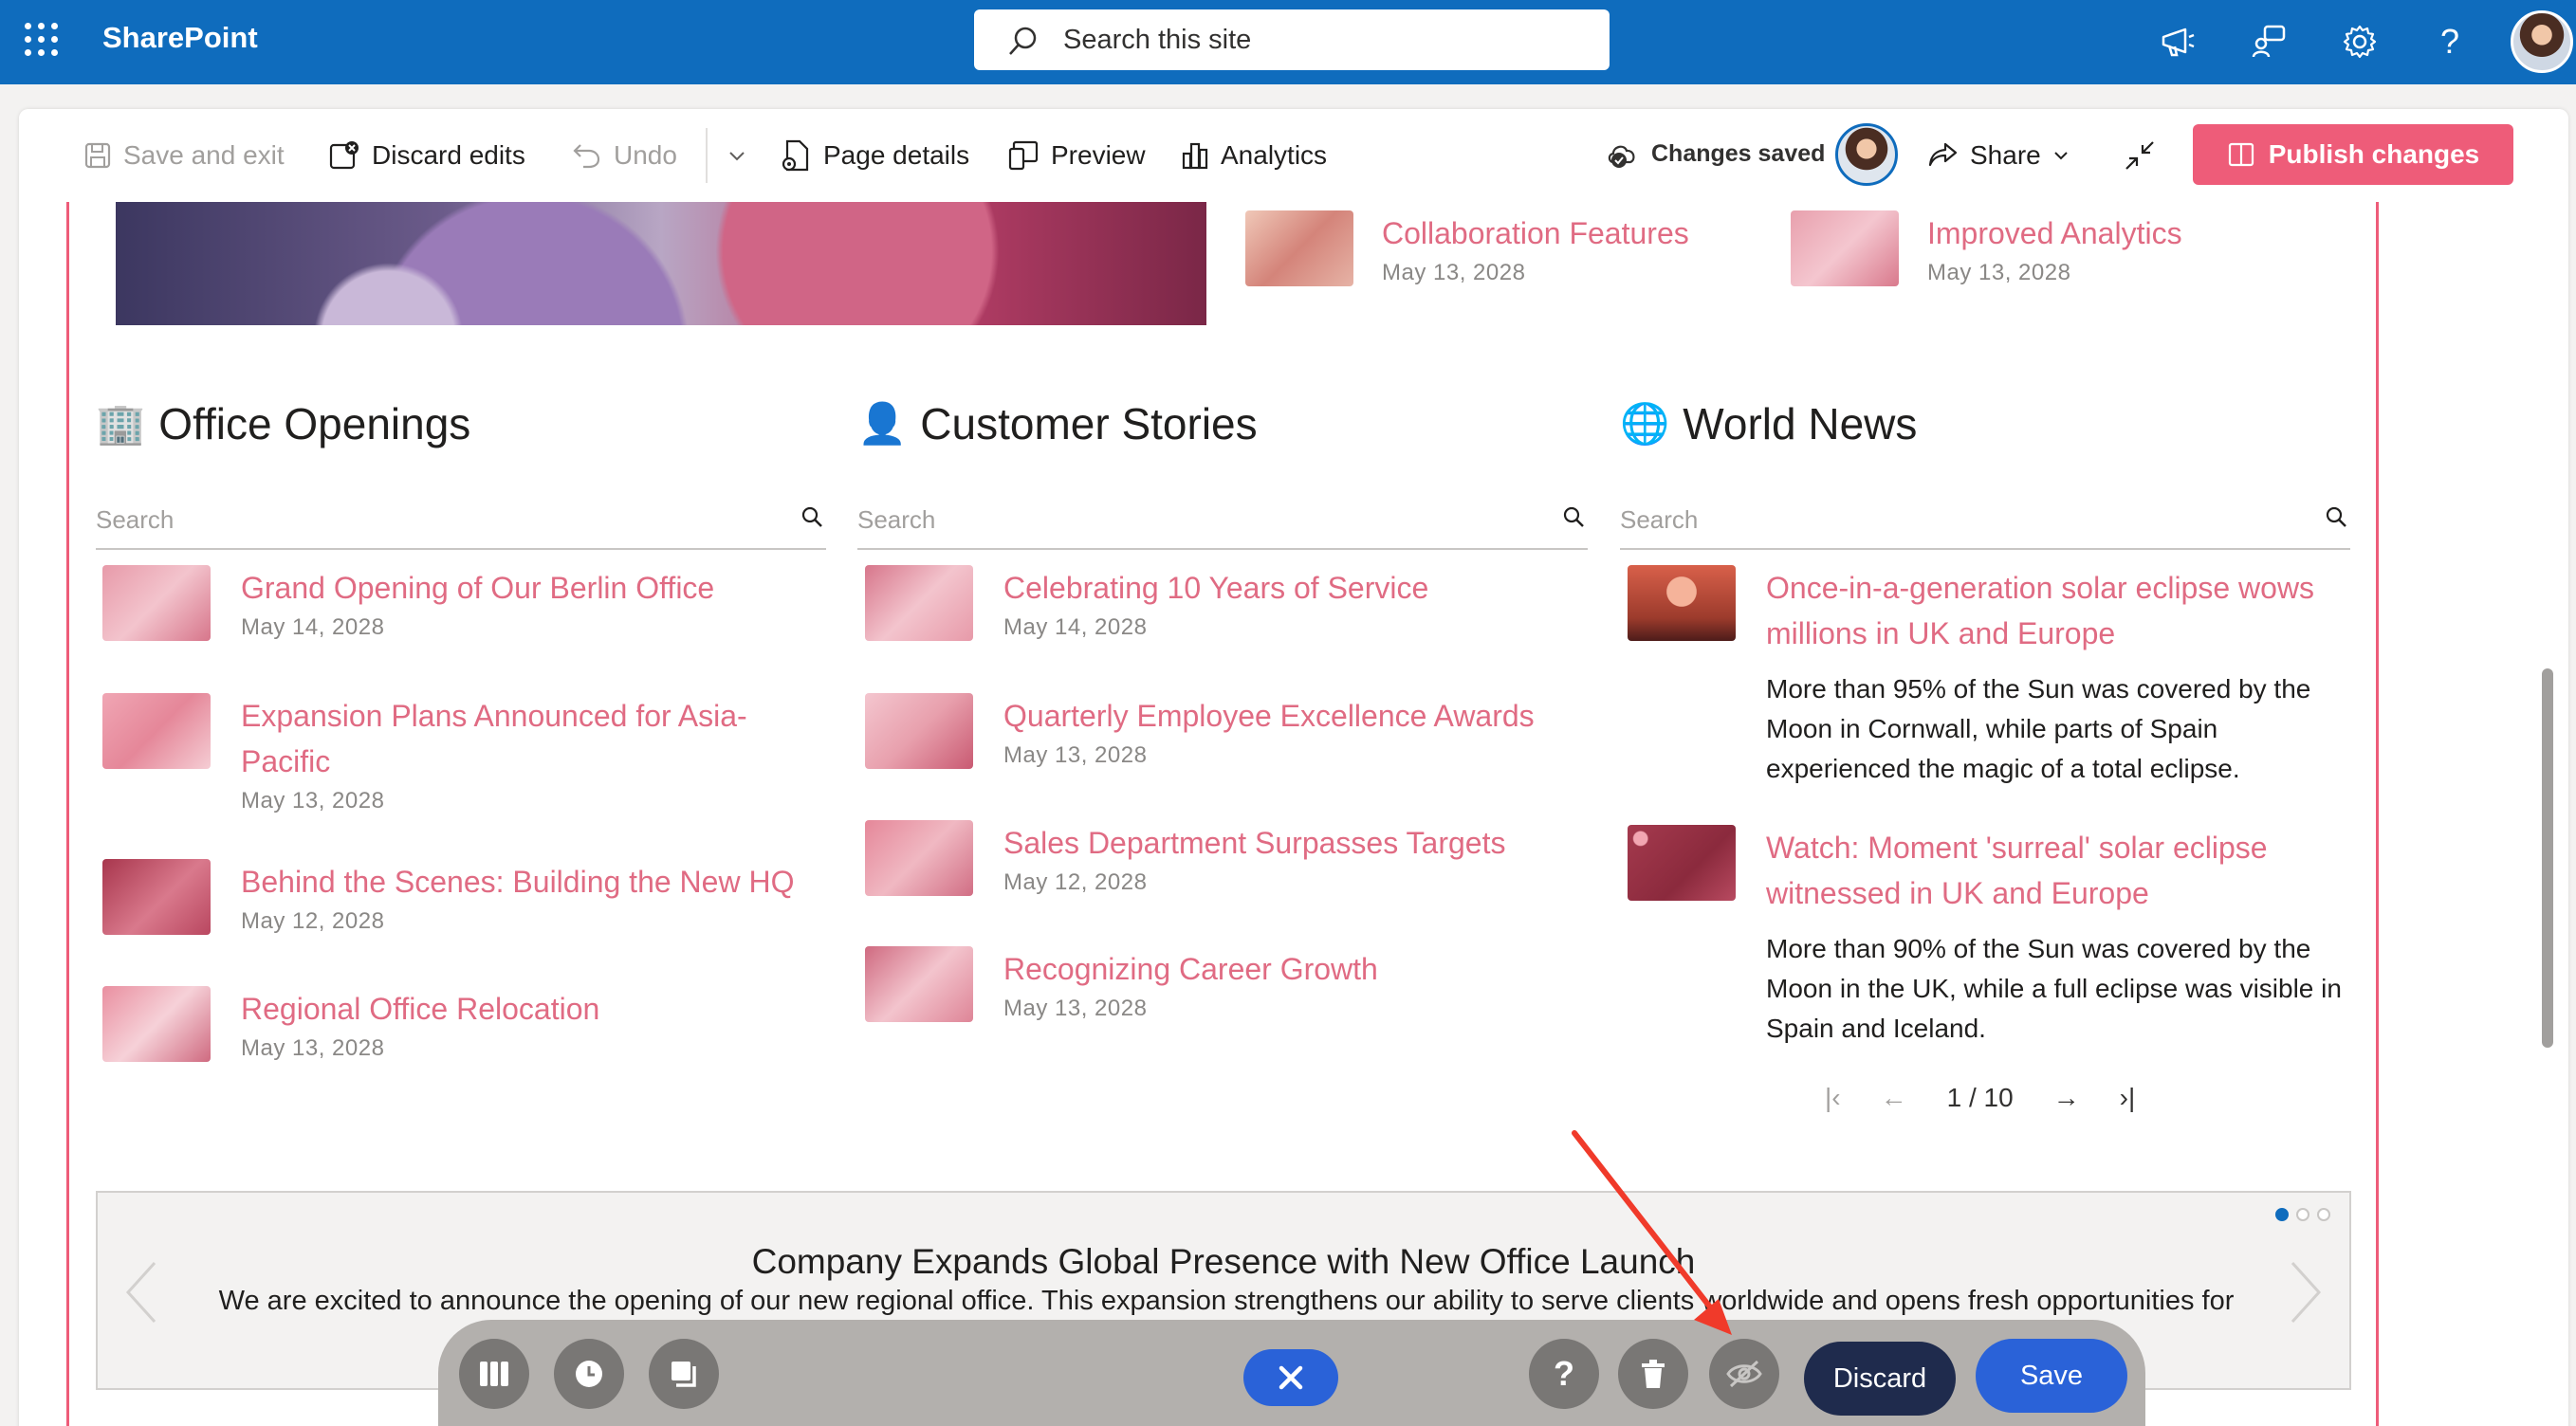 Image resolution: width=2576 pixels, height=1426 pixels. I want to click on section-title-office-openings: 🏢 Office Openings, so click(283, 423).